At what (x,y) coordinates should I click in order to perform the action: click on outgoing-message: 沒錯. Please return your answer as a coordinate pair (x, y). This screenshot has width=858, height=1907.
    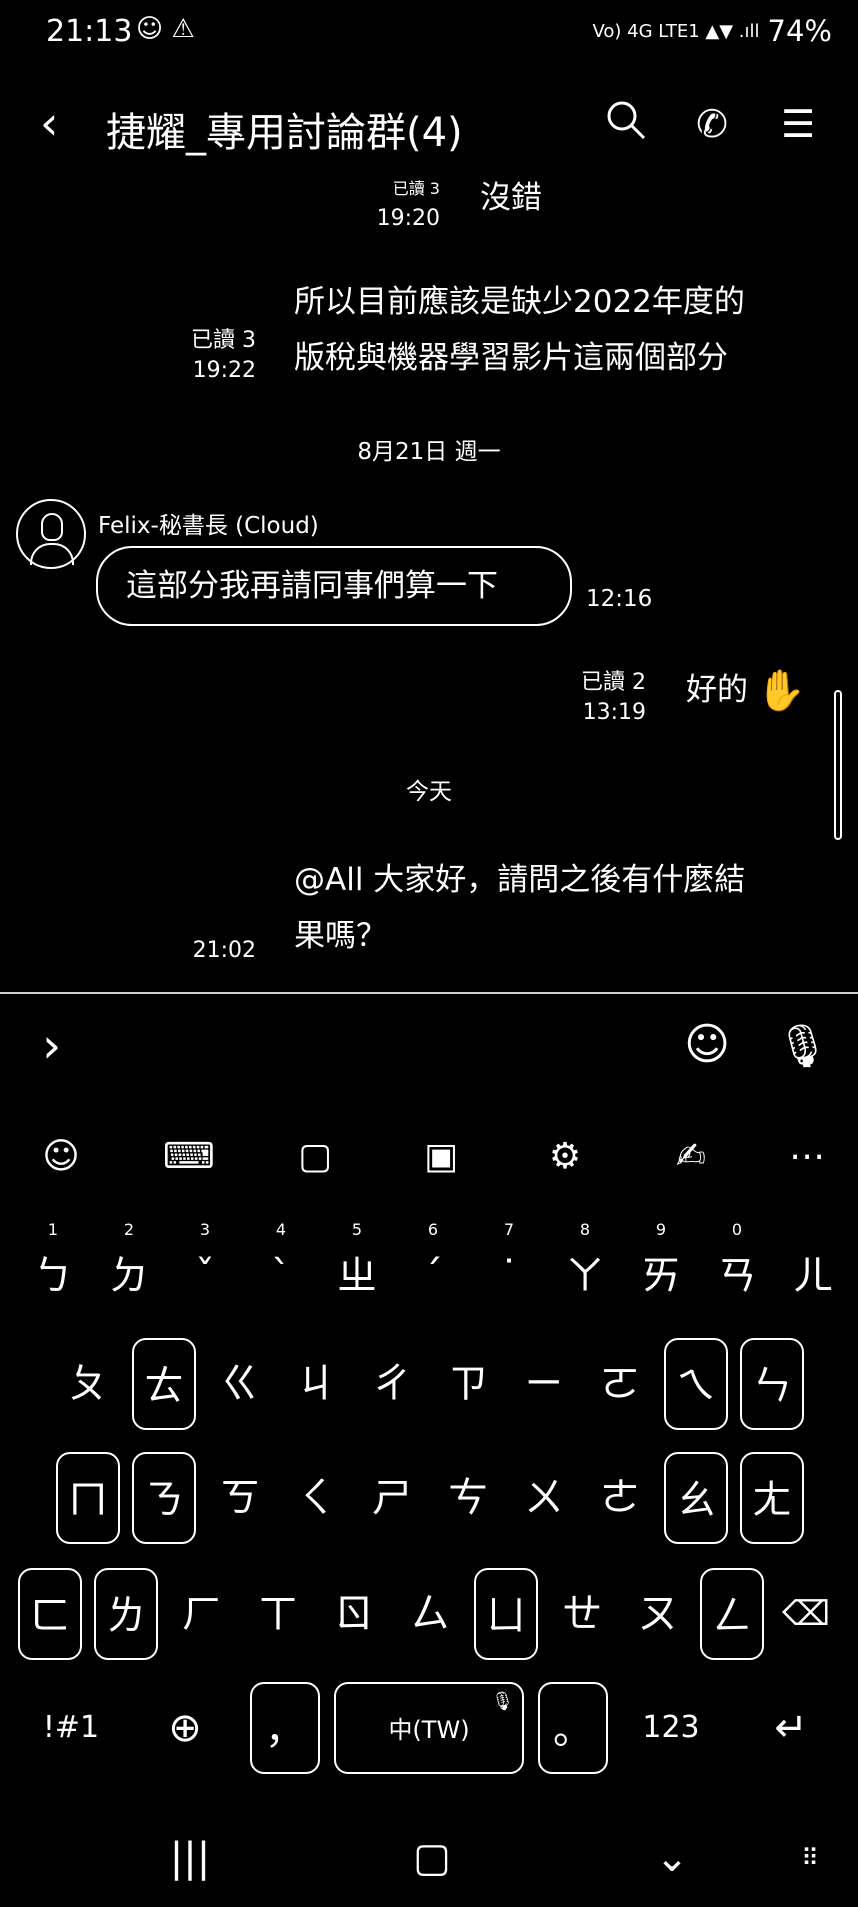
    Looking at the image, I should click on (511, 198).